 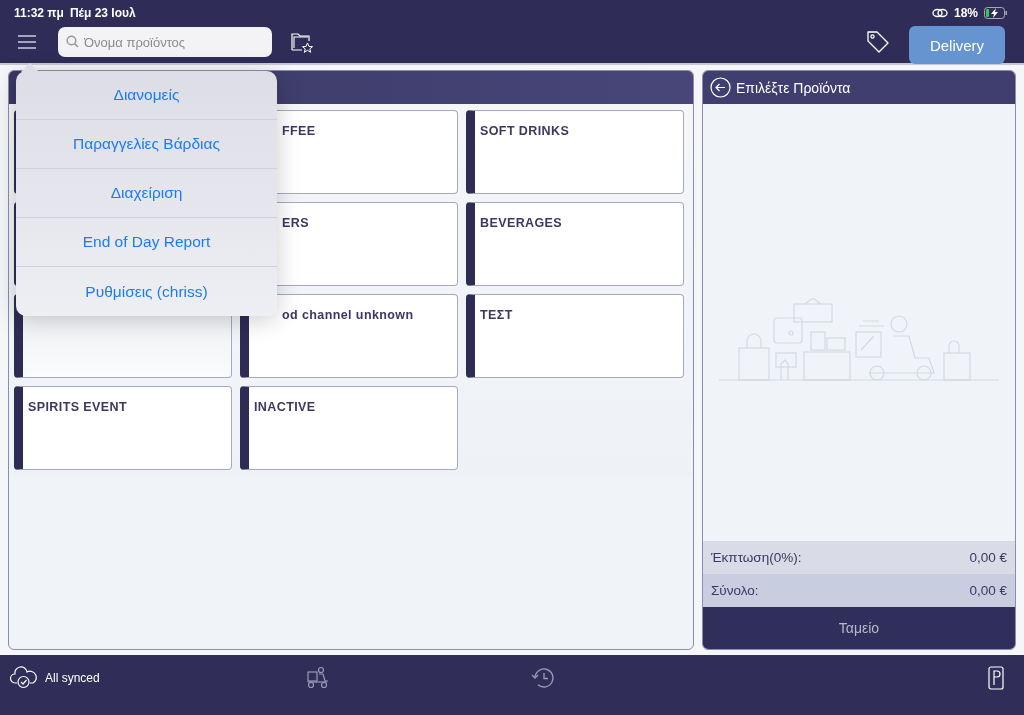 I want to click on tag-button, so click(x=878, y=42).